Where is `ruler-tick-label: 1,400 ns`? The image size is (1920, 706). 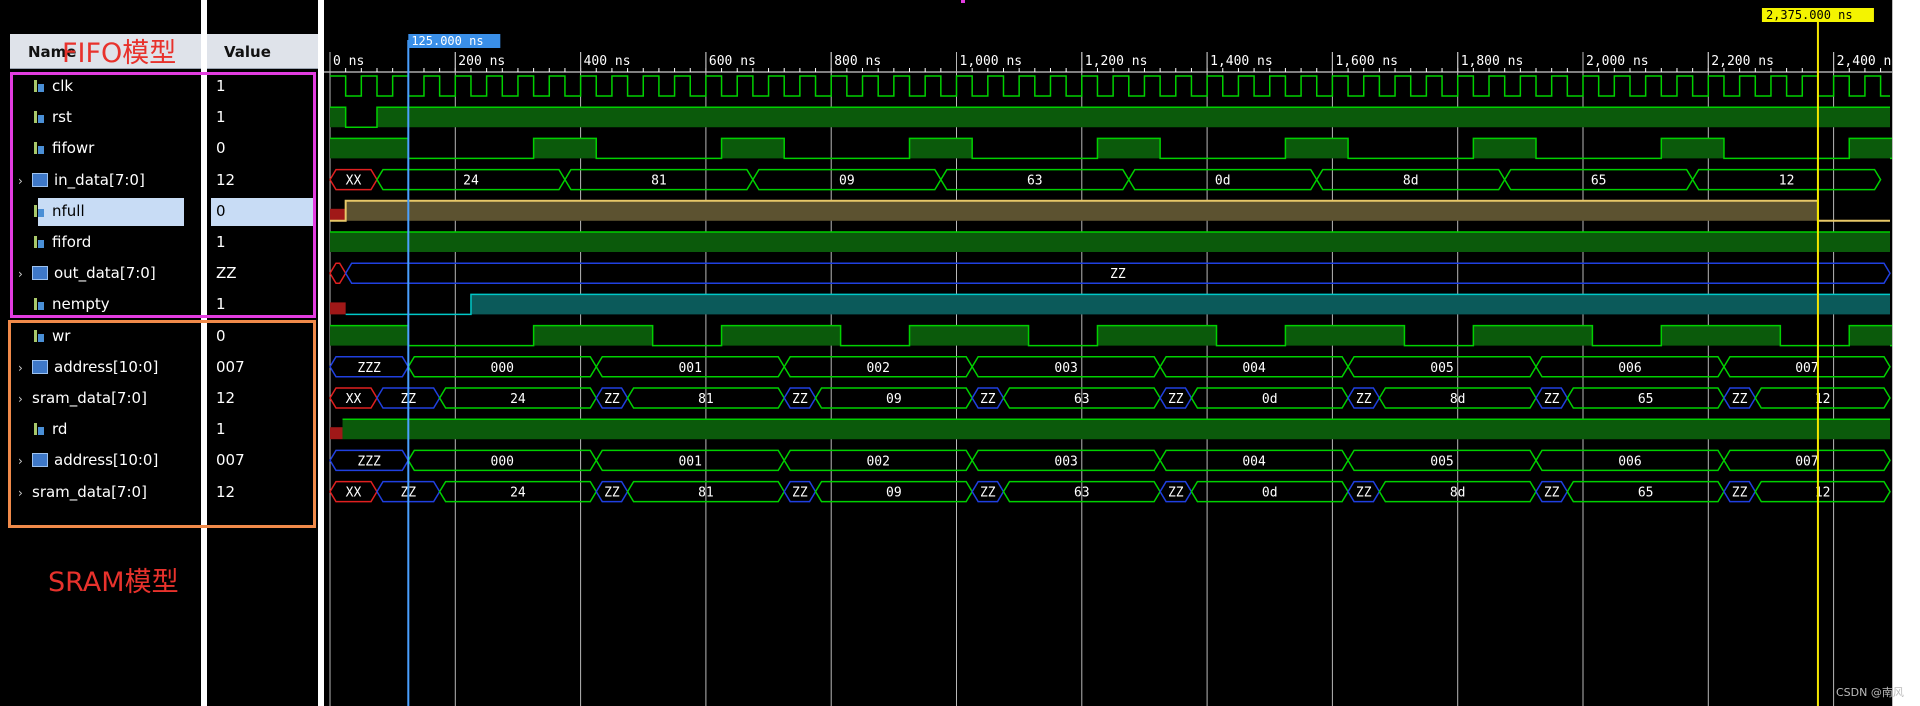
ruler-tick-label: 1,400 ns is located at coordinates (1241, 61).